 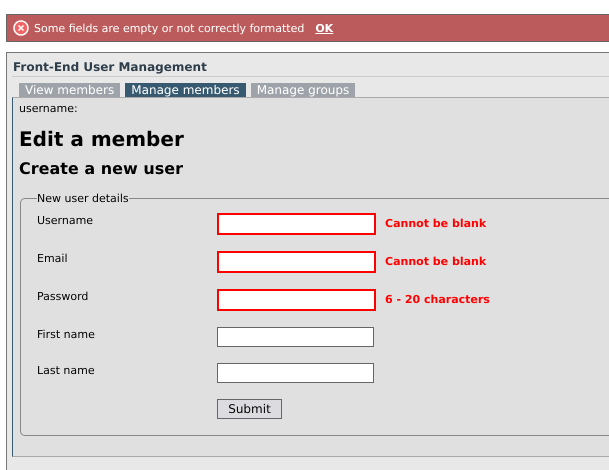 I want to click on field-label: Password, so click(x=63, y=296).